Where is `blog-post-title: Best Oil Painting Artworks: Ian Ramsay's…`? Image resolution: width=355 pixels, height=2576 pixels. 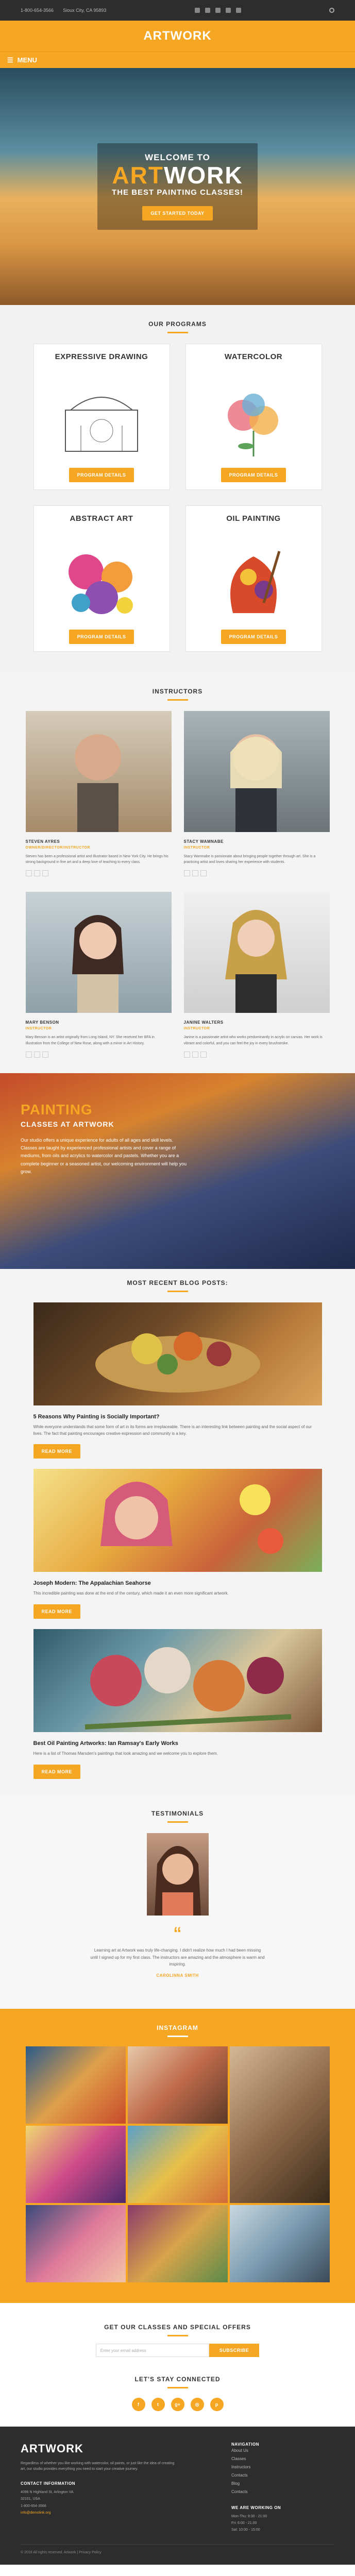
blog-post-title: Best Oil Painting Artworks: Ian Ramsay's… is located at coordinates (177, 1743).